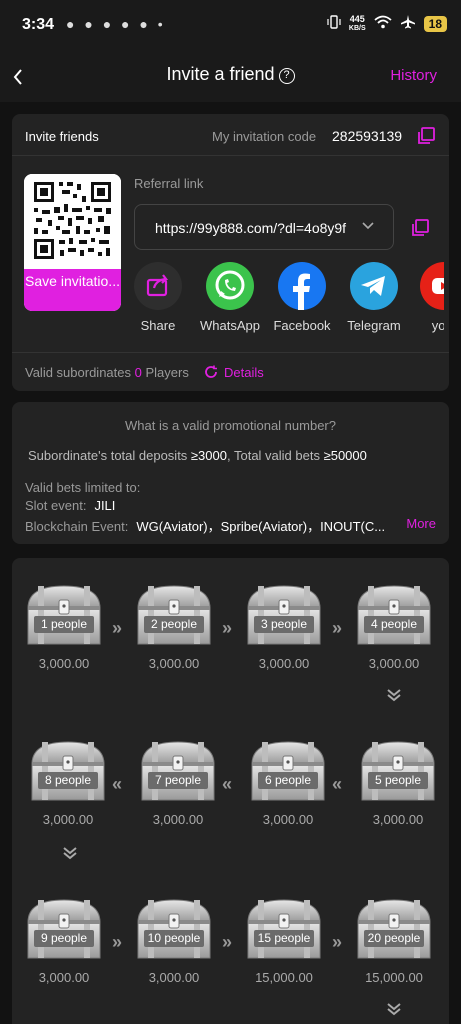 This screenshot has width=461, height=1024. I want to click on battery-indicator: 18, so click(435, 23).